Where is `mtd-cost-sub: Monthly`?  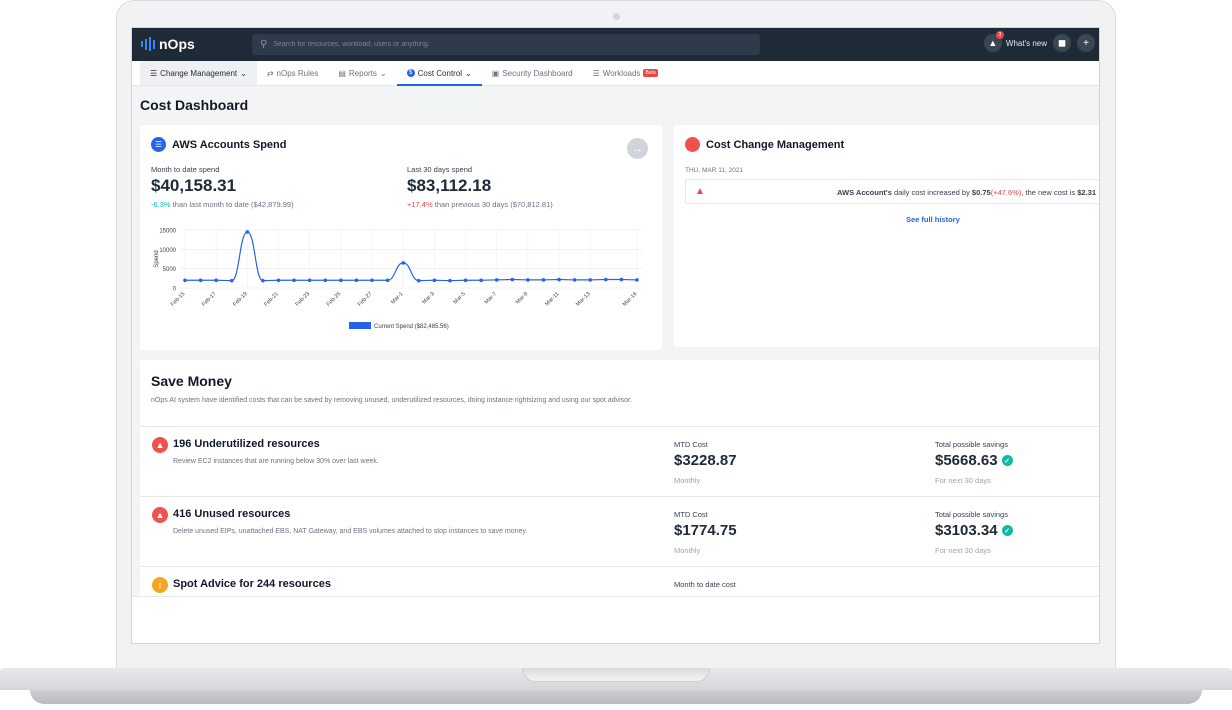
mtd-cost-sub: Monthly is located at coordinates (687, 550).